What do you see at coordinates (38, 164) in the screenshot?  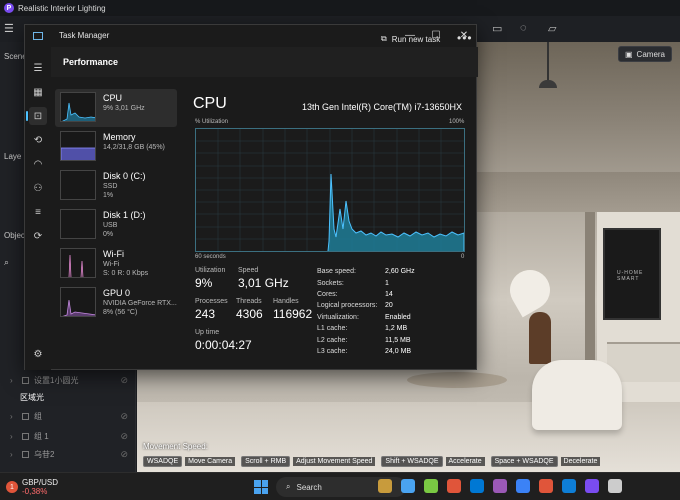 I see `startup-apps-icon: ◠` at bounding box center [38, 164].